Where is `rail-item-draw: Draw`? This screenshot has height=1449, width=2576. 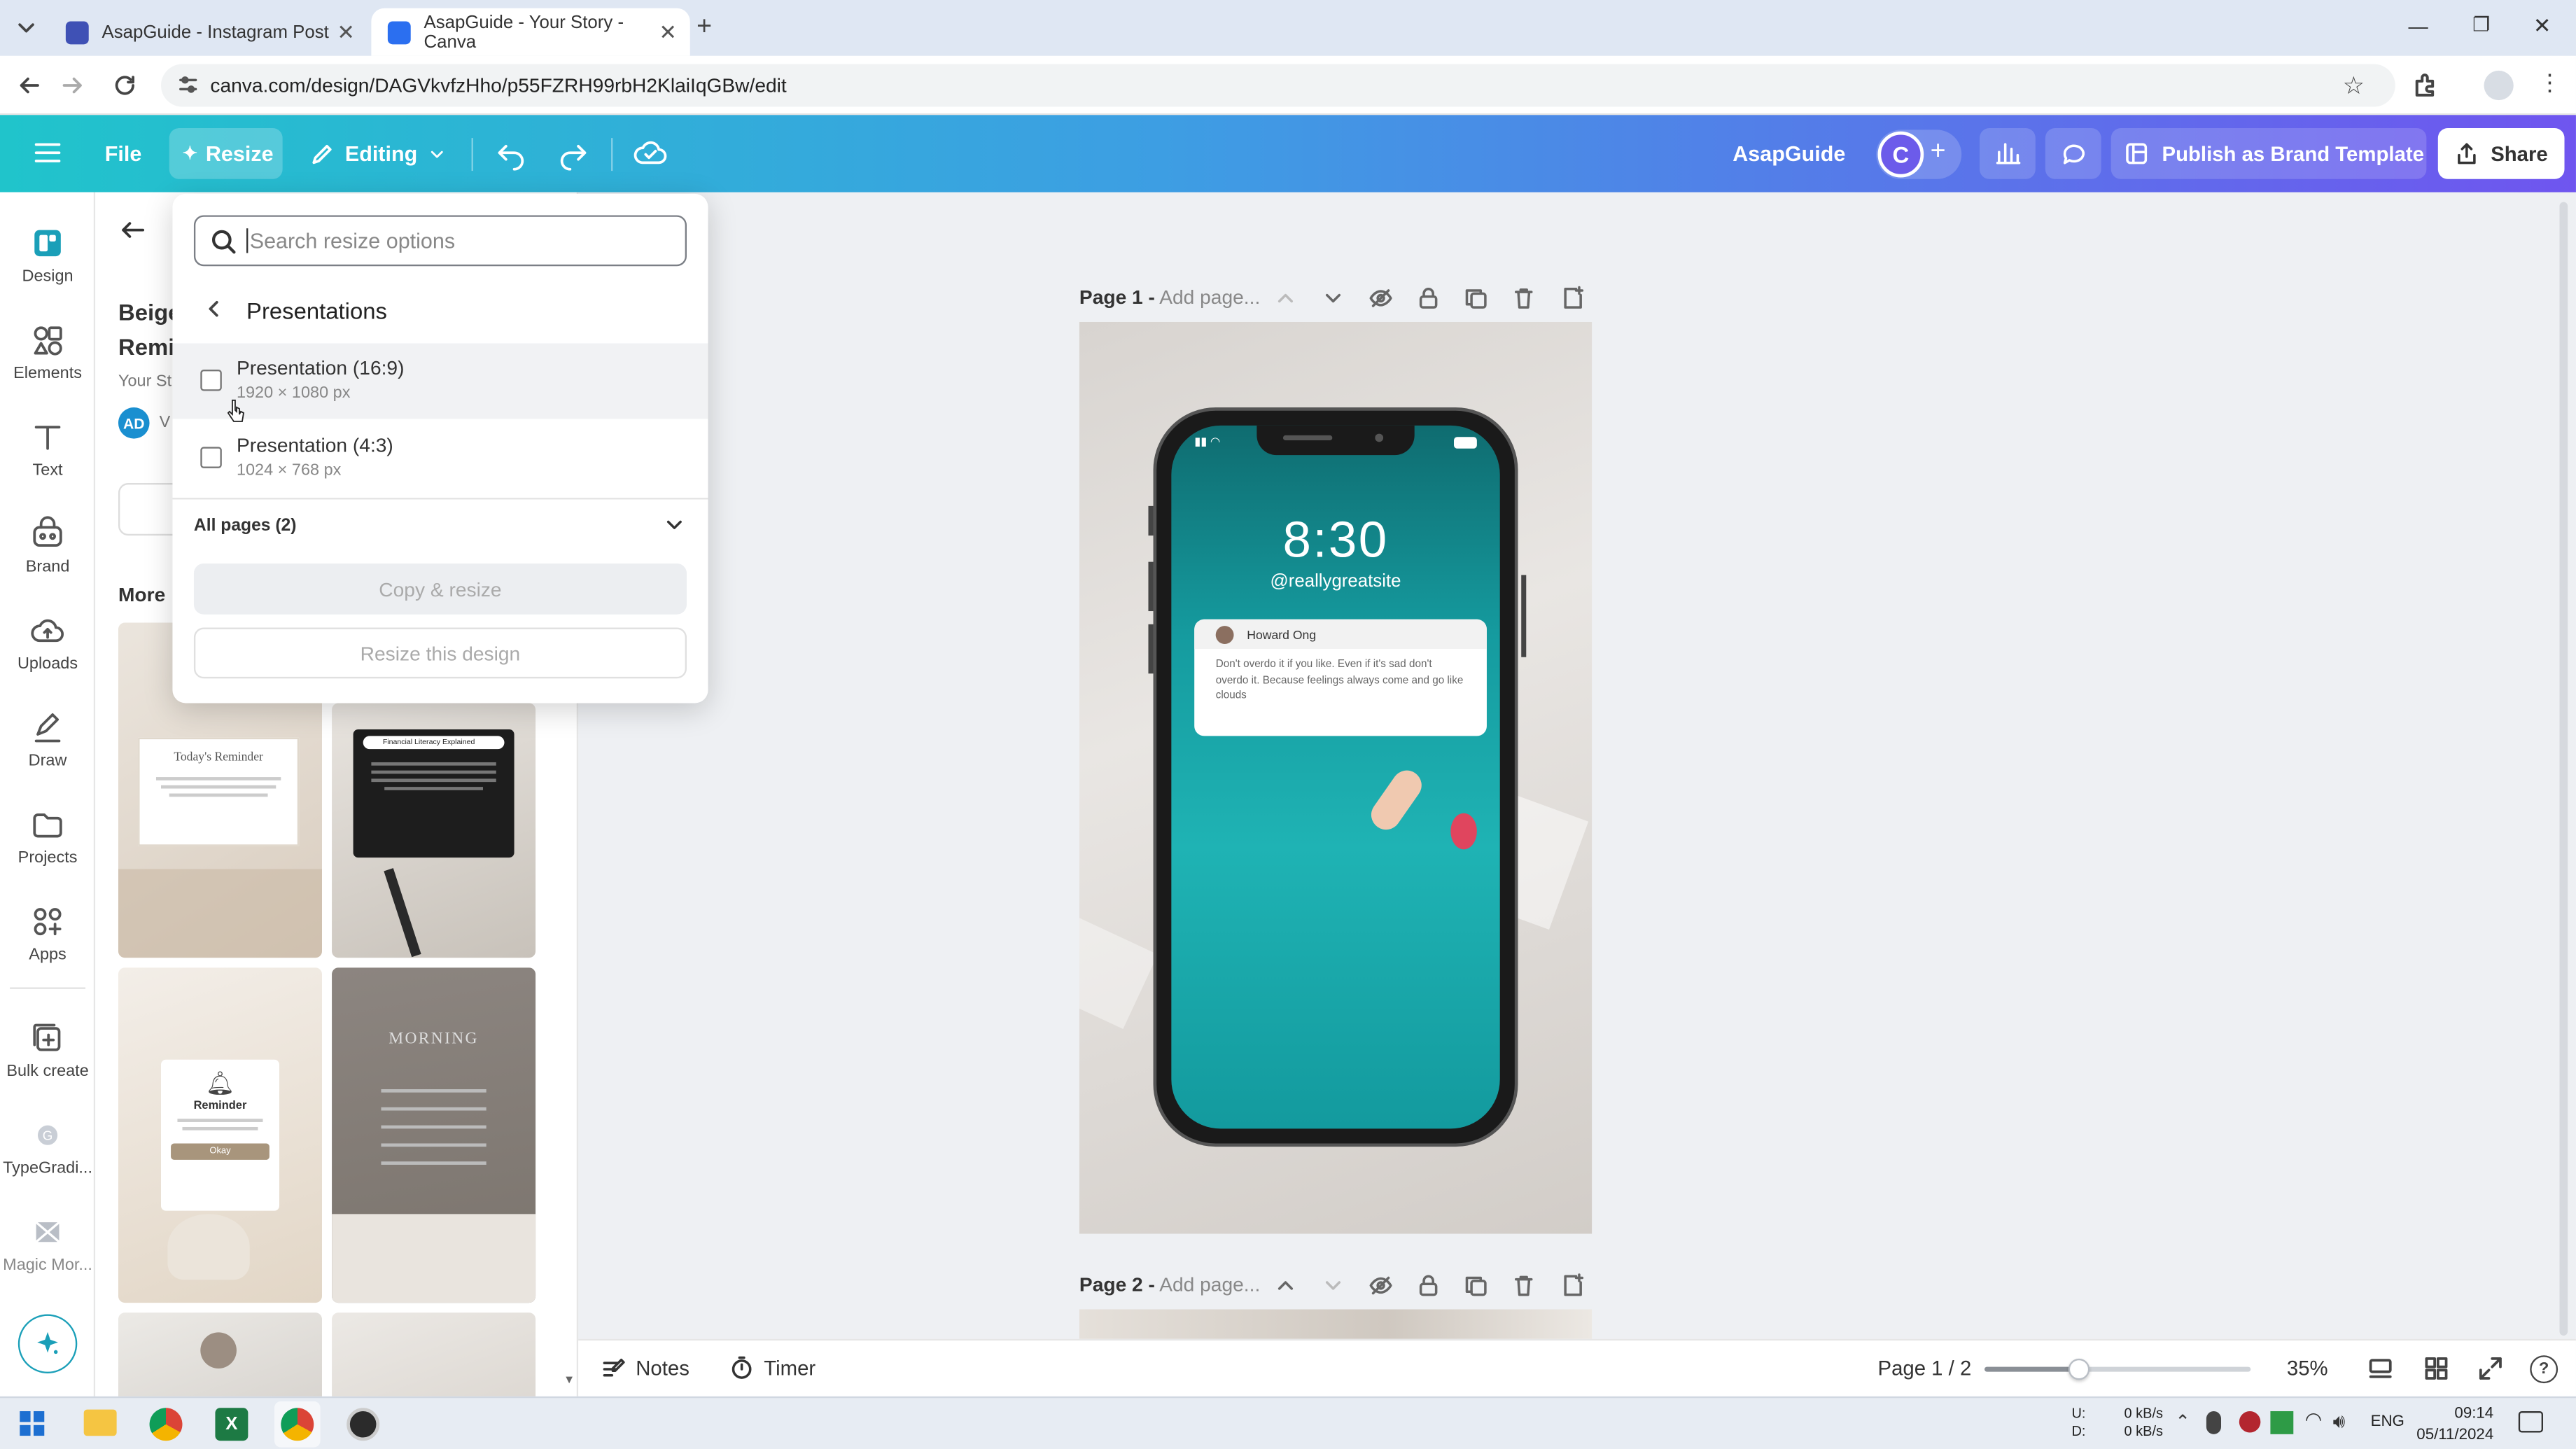 rail-item-draw: Draw is located at coordinates (47, 740).